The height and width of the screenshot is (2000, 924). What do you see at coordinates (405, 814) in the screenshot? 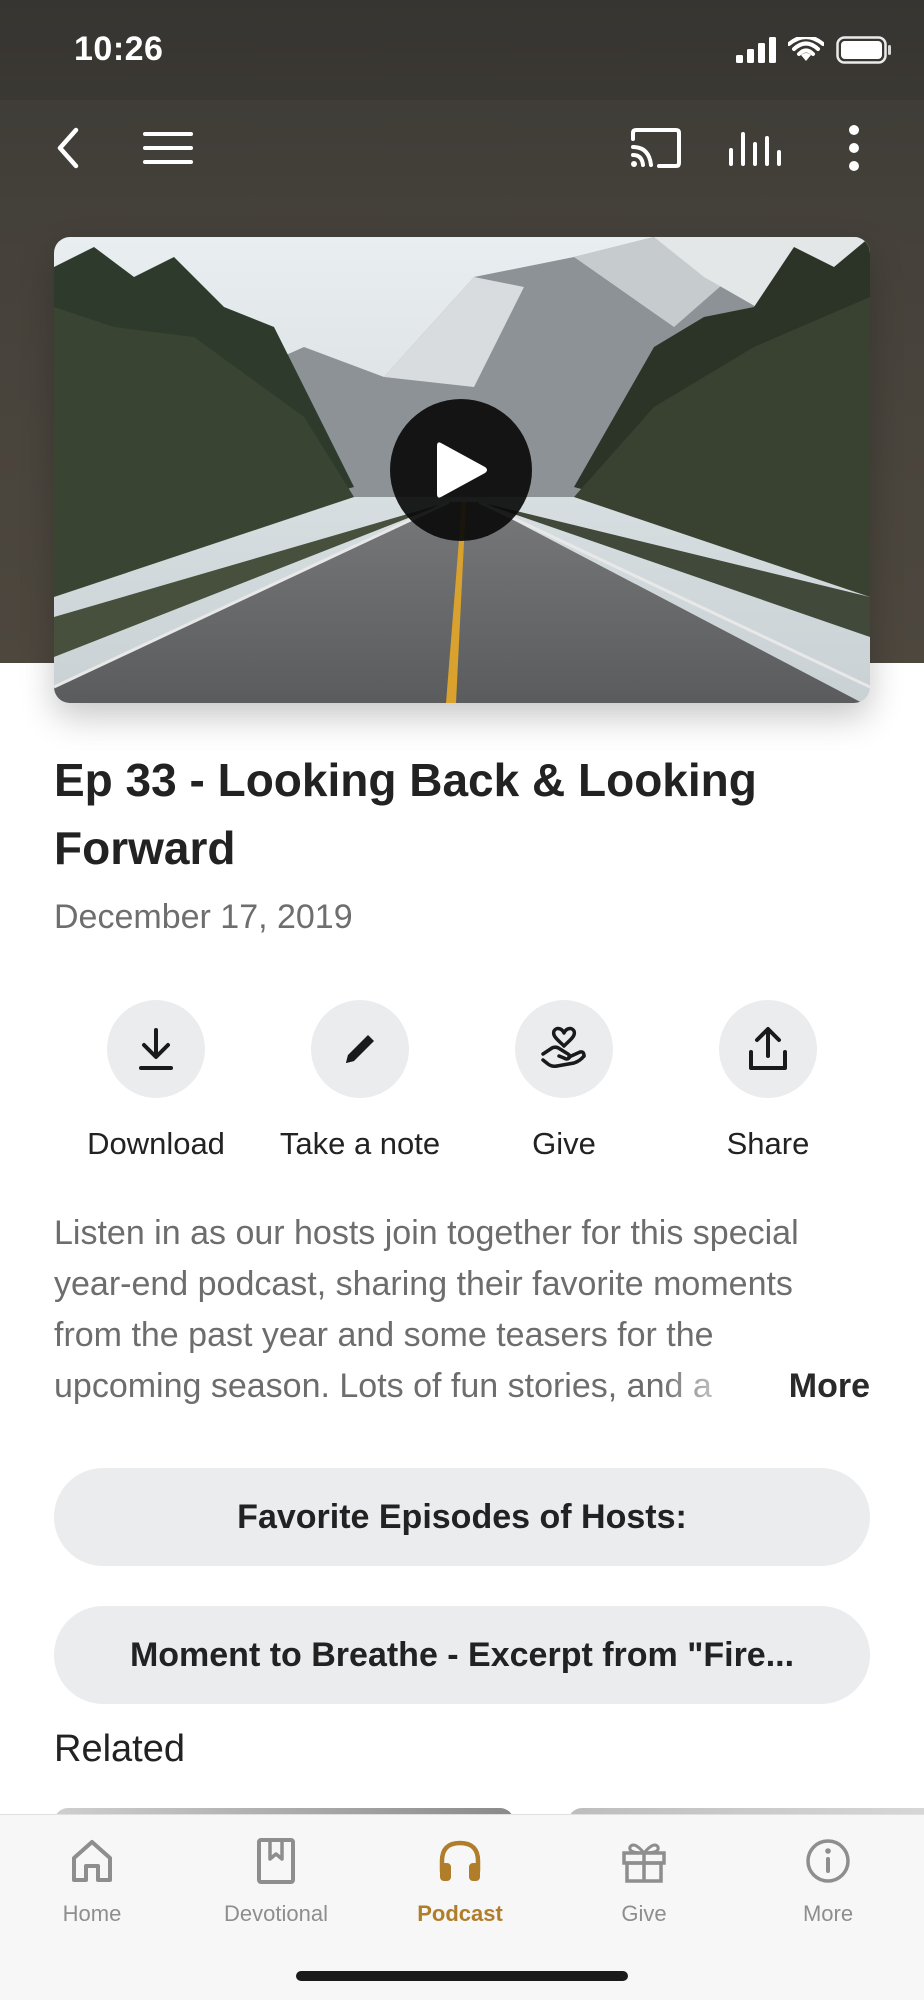
I see `episode-title: Ep 33 - Looking Back & Looking Forward` at bounding box center [405, 814].